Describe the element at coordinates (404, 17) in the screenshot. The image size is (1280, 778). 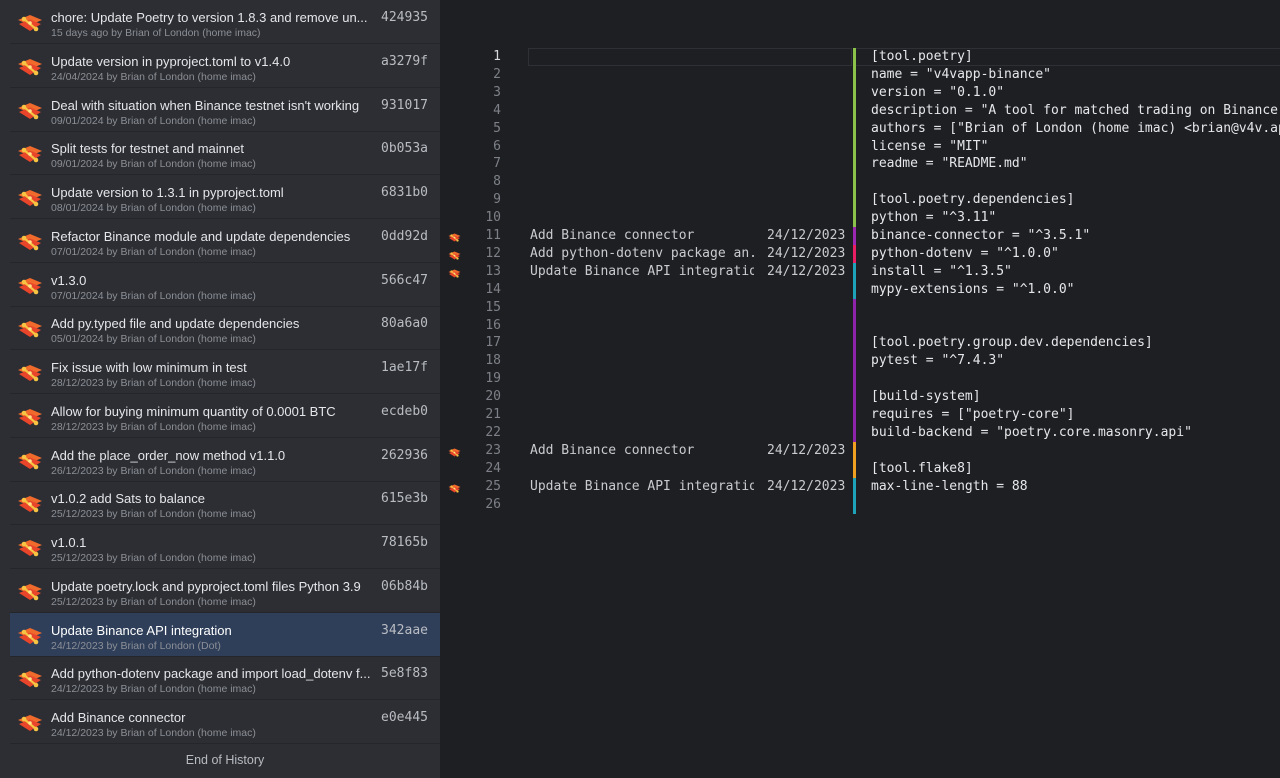
I see `commit-sha: 424935` at that location.